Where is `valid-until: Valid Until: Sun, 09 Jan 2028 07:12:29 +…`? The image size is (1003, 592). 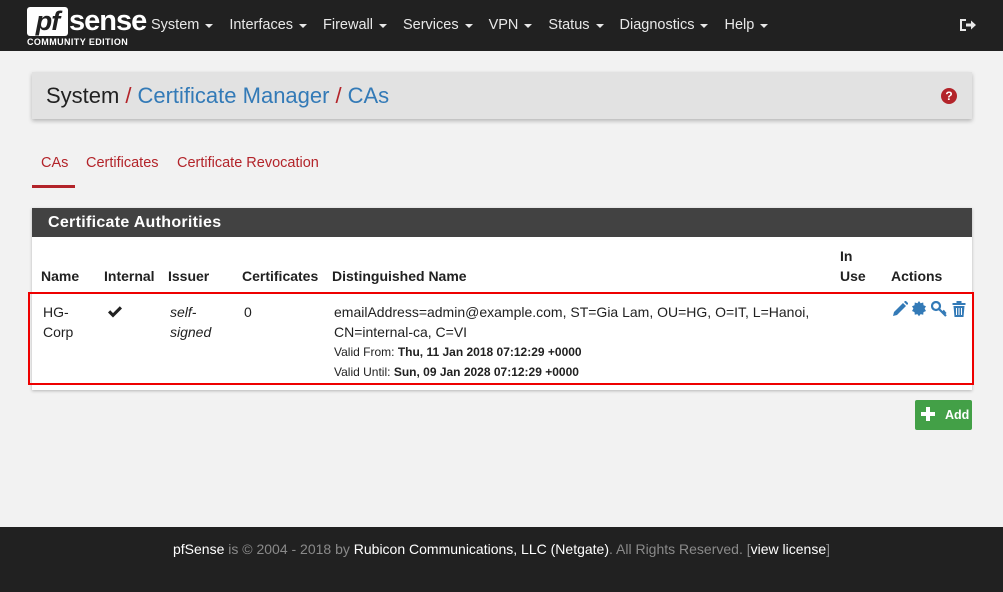
valid-until: Valid Until: Sun, 09 Jan 2028 07:12:29 +… is located at coordinates (571, 372).